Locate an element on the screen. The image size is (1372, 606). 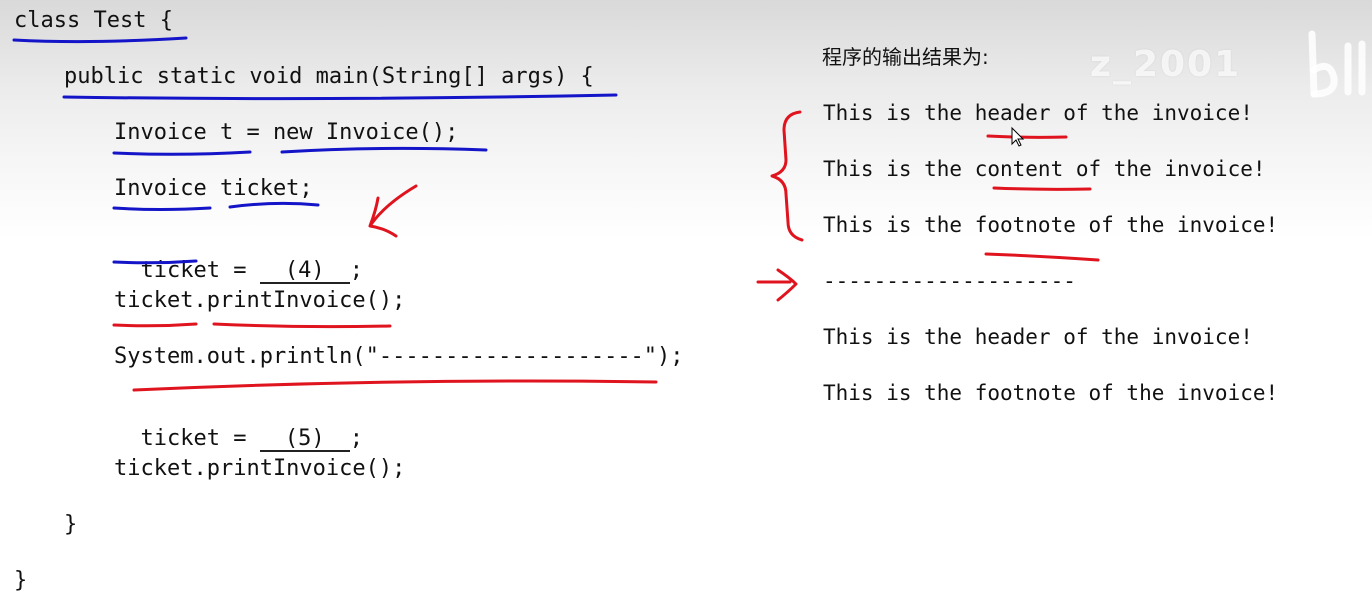
code-line-new-invoice: Invoice t = new Invoice(); is located at coordinates (286, 132).